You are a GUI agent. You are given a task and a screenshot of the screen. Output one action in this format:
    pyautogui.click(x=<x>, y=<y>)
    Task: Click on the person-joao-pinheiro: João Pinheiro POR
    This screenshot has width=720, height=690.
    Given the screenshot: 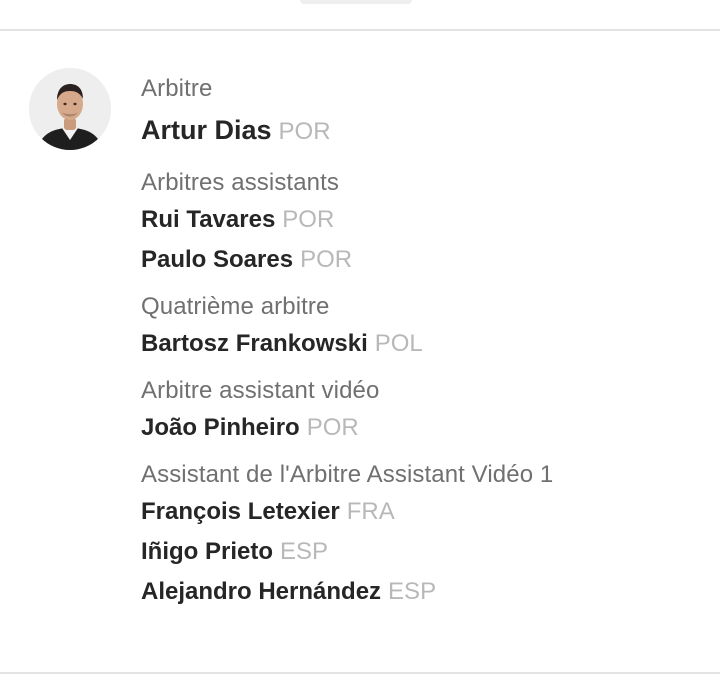 What is the action you would take?
    pyautogui.click(x=421, y=428)
    